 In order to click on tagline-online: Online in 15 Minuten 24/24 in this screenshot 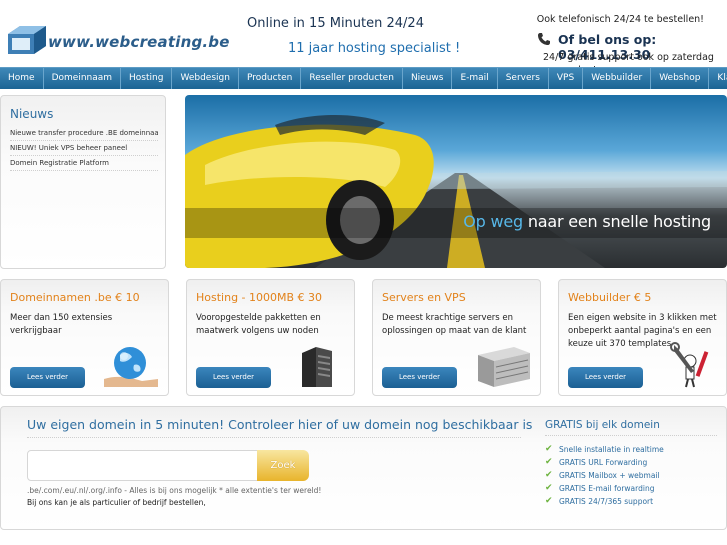, I will do `click(335, 23)`.